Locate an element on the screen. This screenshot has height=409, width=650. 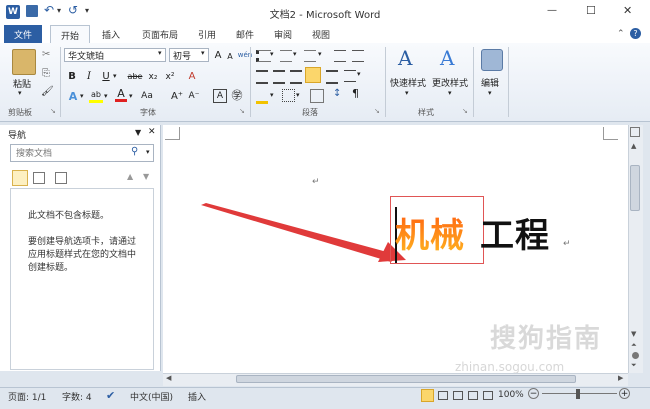
line-spacing-dropdown-icon: ▾ is located at coordinates (359, 74).